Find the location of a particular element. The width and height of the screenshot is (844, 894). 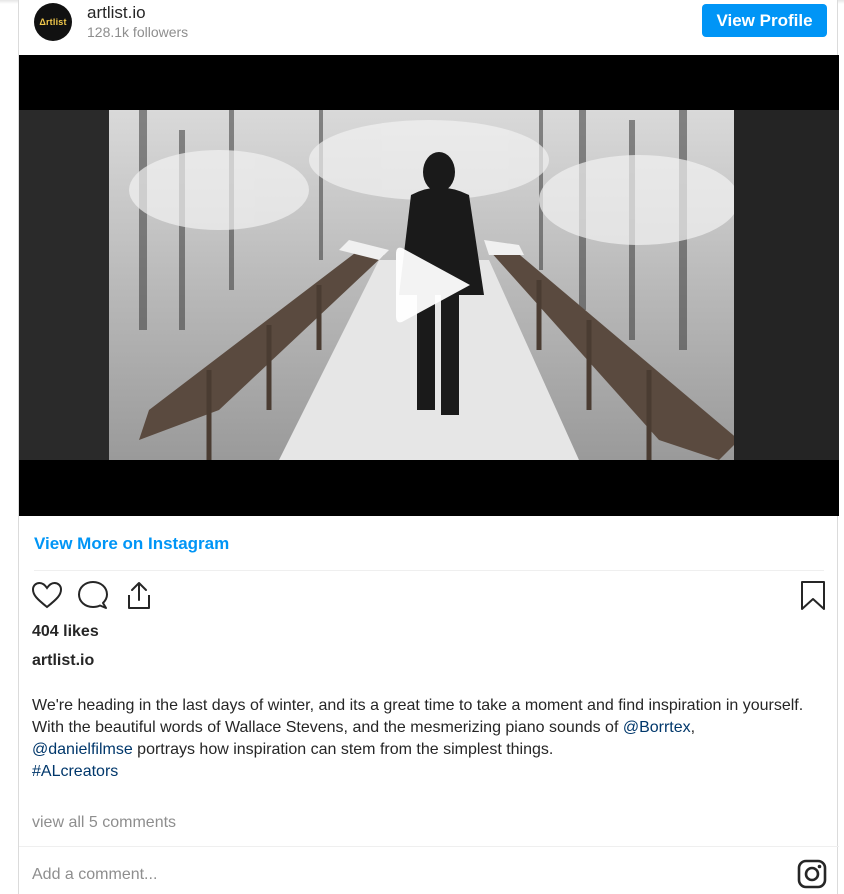

caption-username: artlist.io is located at coordinates (63, 661).